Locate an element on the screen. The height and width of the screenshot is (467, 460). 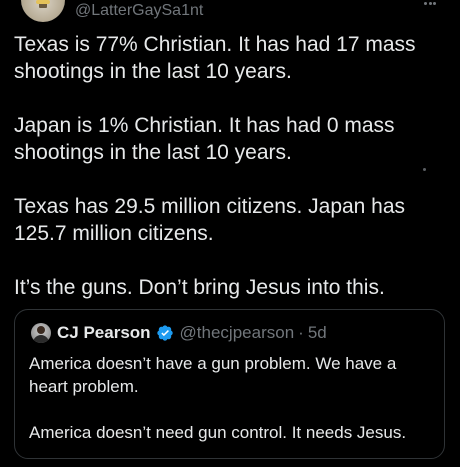
more-options-icon is located at coordinates (430, 4).